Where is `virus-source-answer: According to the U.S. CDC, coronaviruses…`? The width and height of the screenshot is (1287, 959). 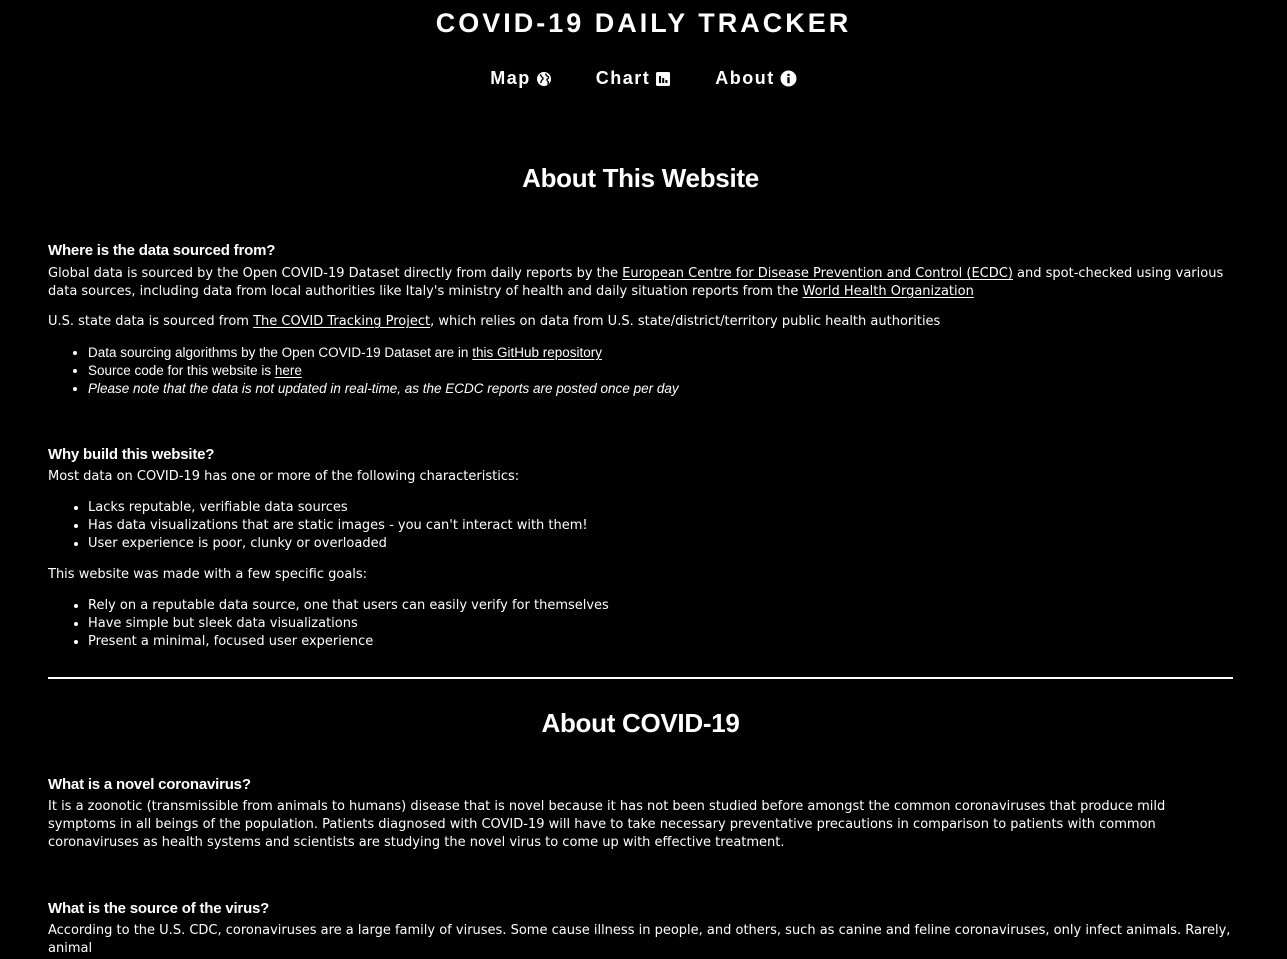
virus-source-answer: According to the U.S. CDC, coronaviruses… is located at coordinates (639, 939).